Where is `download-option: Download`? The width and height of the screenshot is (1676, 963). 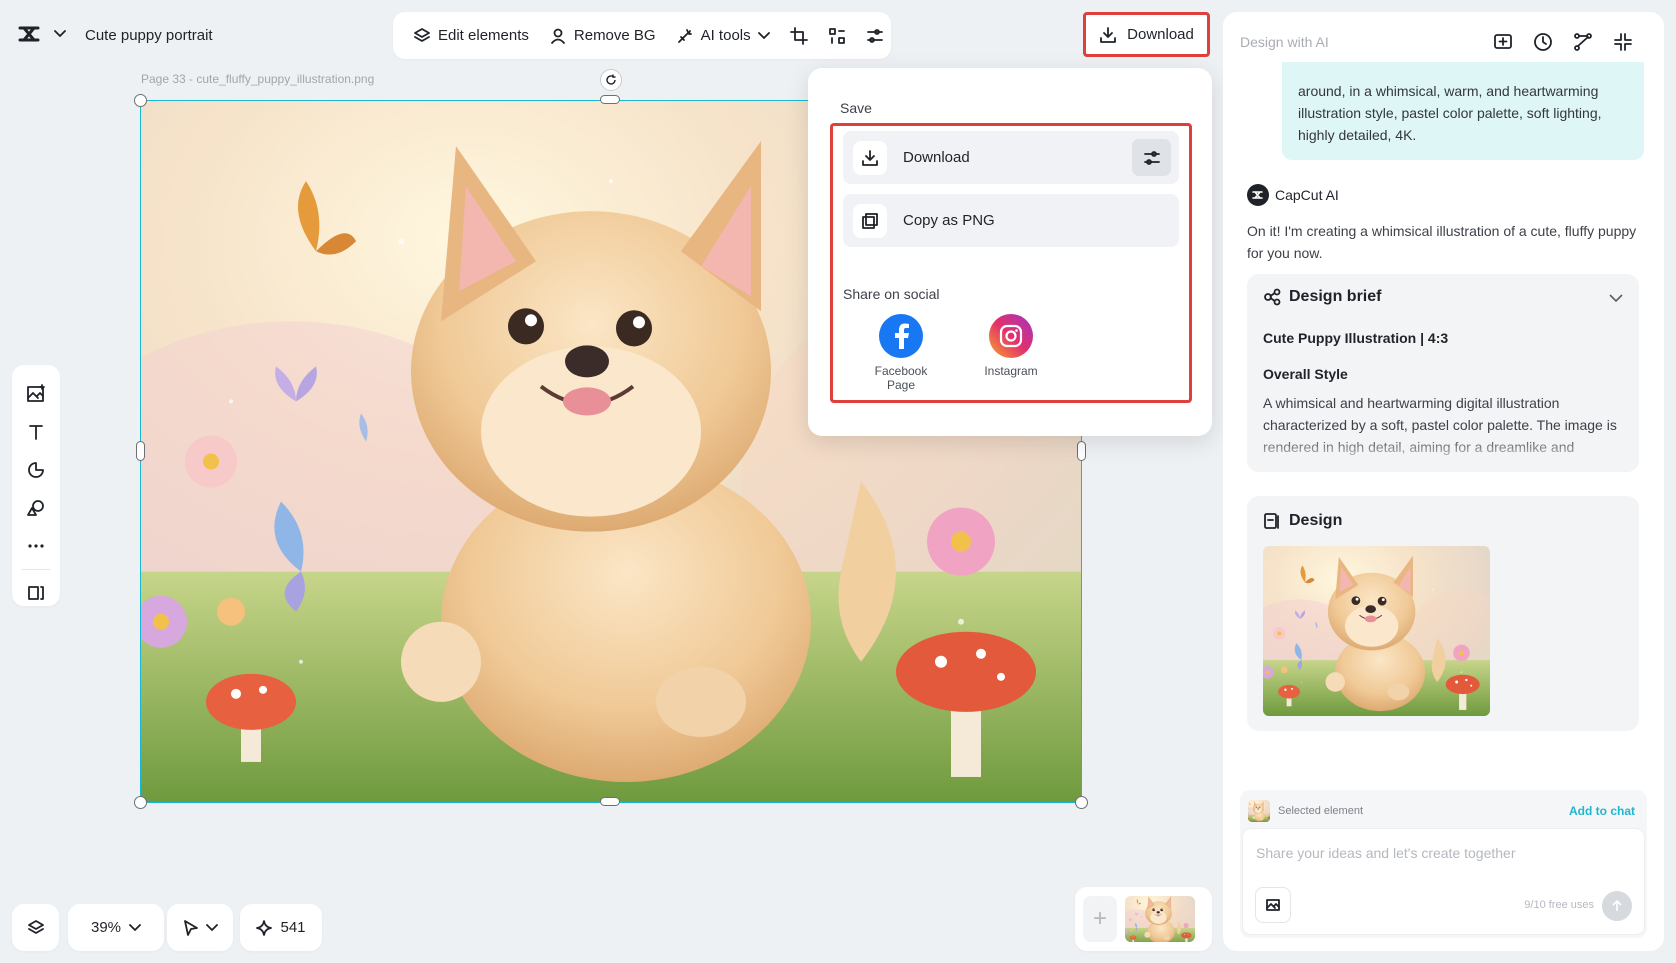
download-option: Download is located at coordinates (1011, 157).